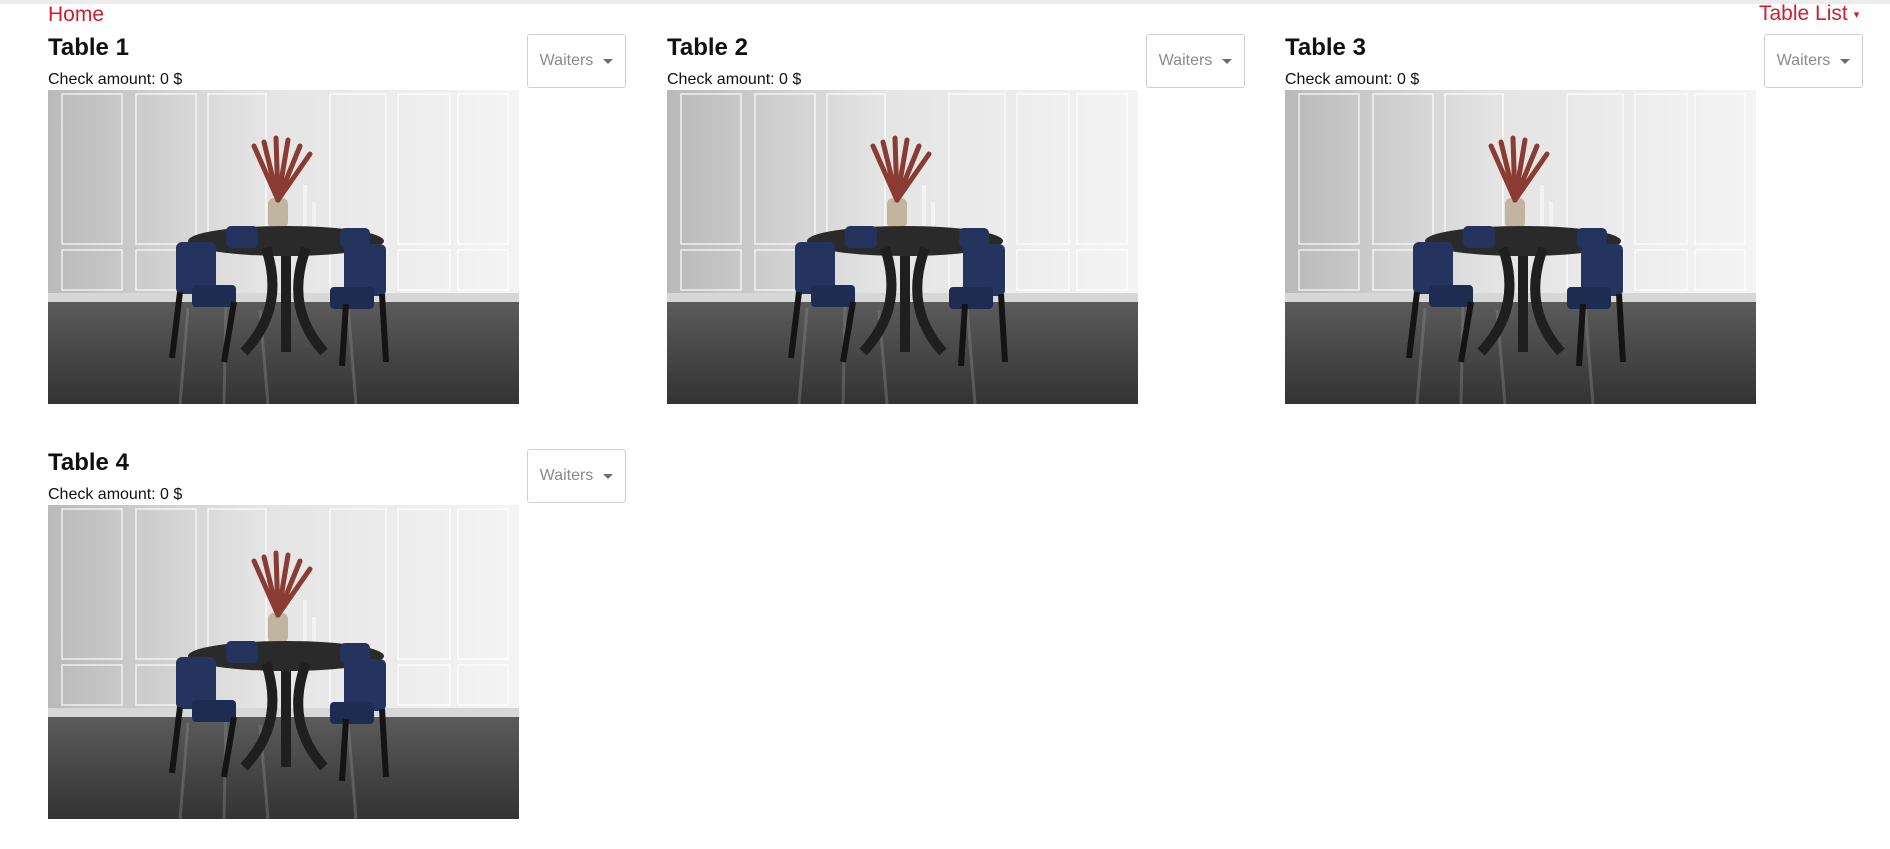 The height and width of the screenshot is (849, 1890). I want to click on table-list-menu: Table List ▾, so click(1809, 14).